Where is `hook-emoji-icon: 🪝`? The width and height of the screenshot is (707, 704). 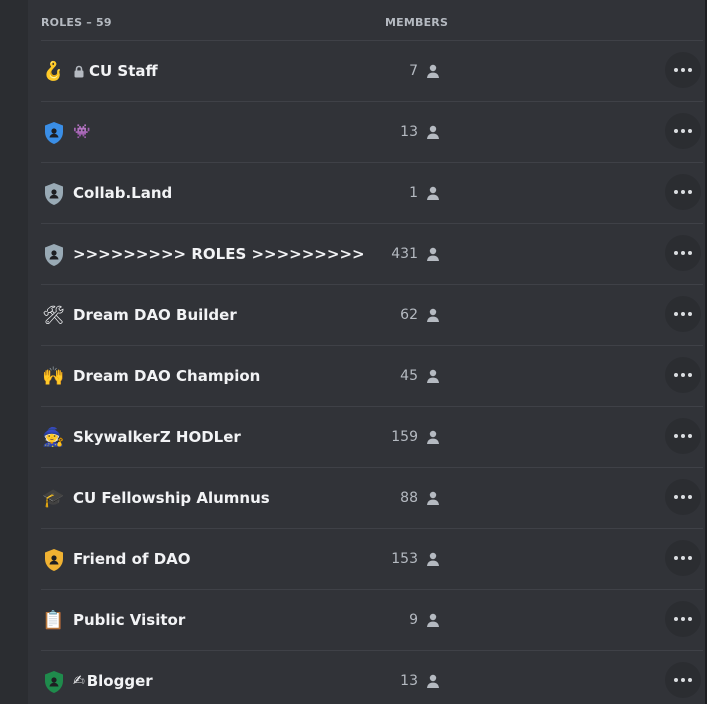 hook-emoji-icon: 🪝 is located at coordinates (53, 71).